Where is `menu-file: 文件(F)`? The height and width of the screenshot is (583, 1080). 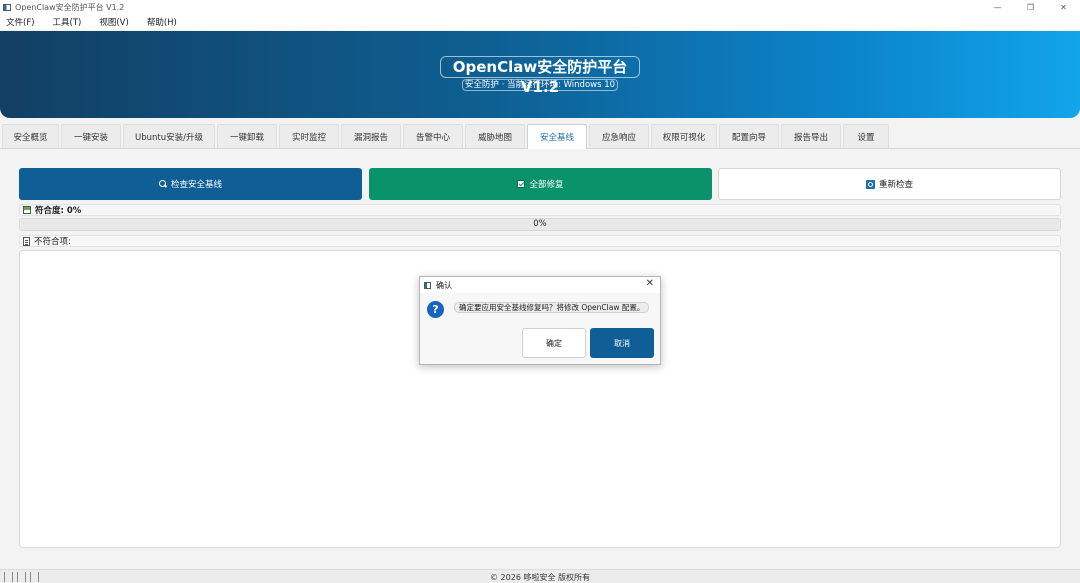 menu-file: 文件(F) is located at coordinates (20, 22).